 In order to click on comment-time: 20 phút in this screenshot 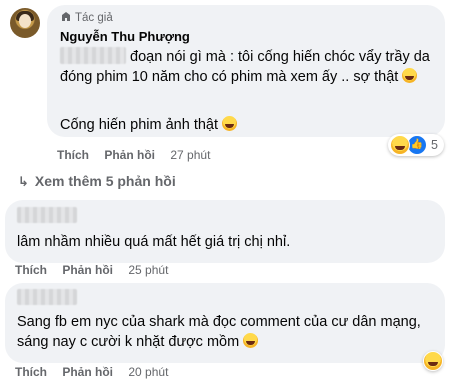, I will do `click(148, 372)`.